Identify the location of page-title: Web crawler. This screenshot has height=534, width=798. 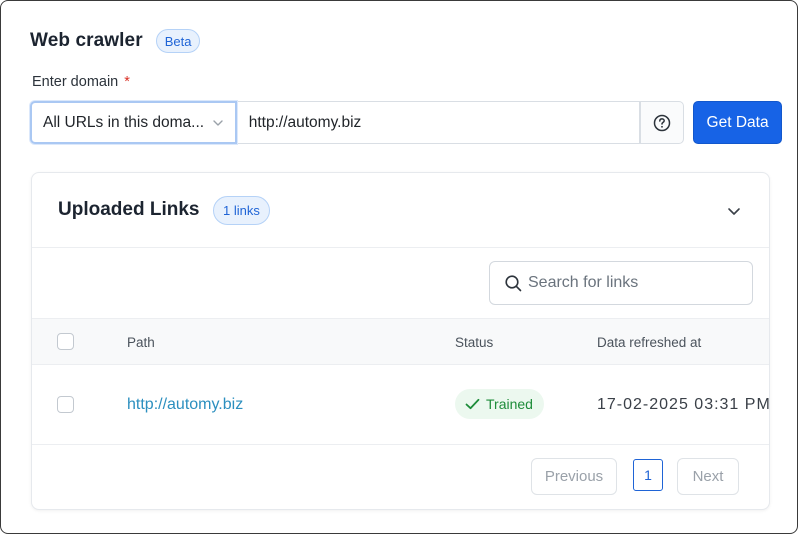
(86, 40).